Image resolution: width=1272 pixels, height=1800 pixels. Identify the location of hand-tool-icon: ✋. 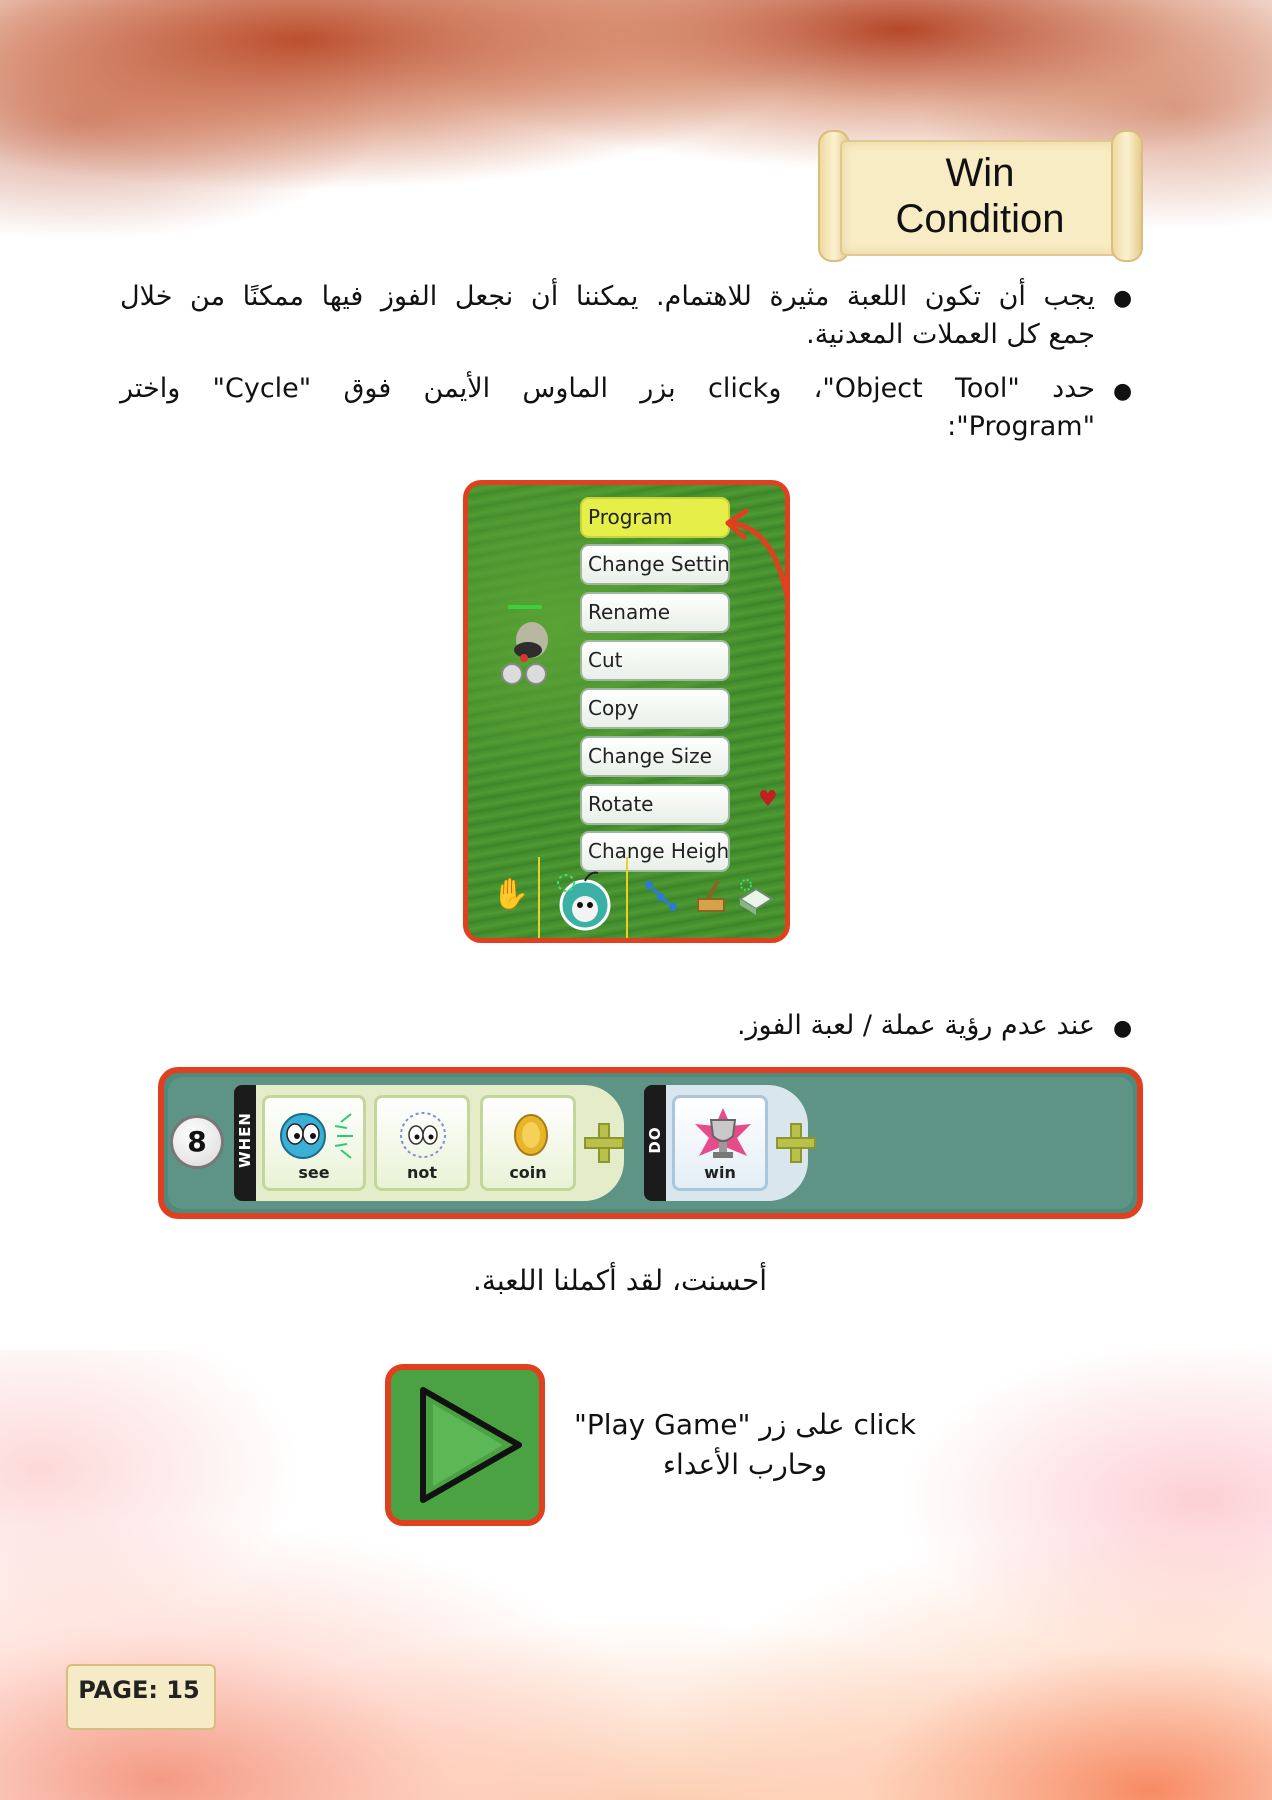
(510, 894).